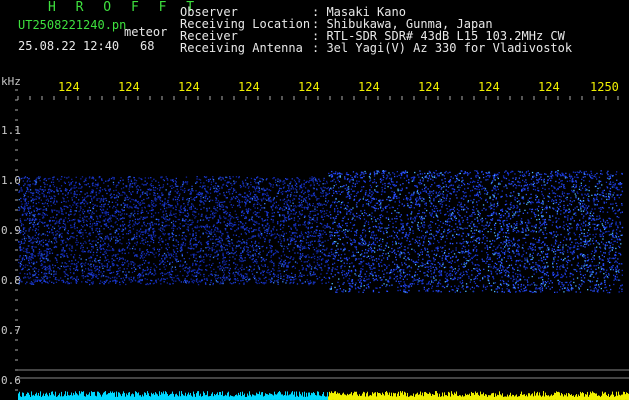  What do you see at coordinates (323, 395) in the screenshot?
I see `bottom-activity-strip` at bounding box center [323, 395].